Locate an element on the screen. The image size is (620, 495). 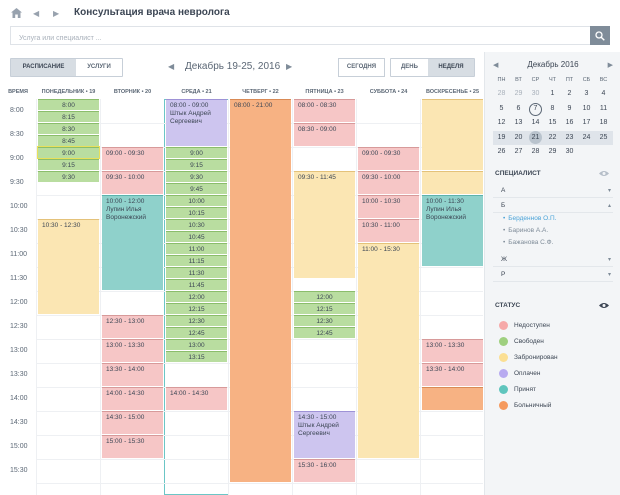
calendar-day: 4 is located at coordinates (603, 94).